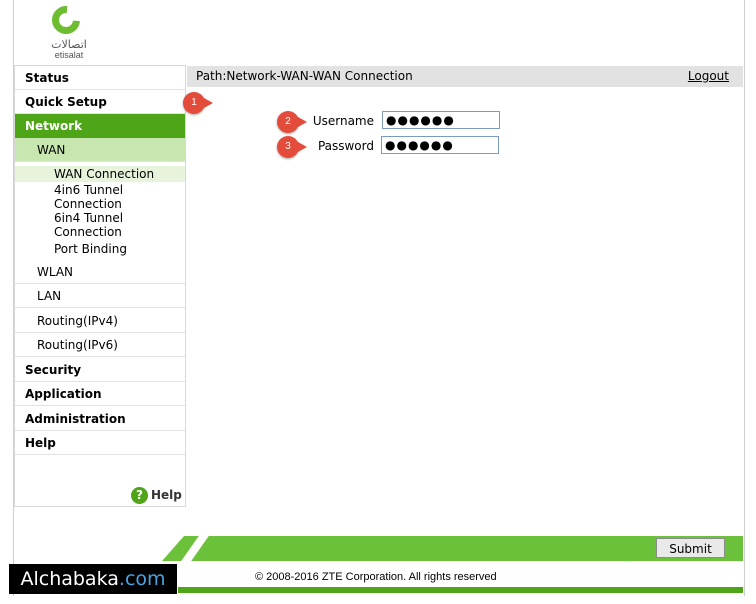  I want to click on password-label: Password, so click(345, 146).